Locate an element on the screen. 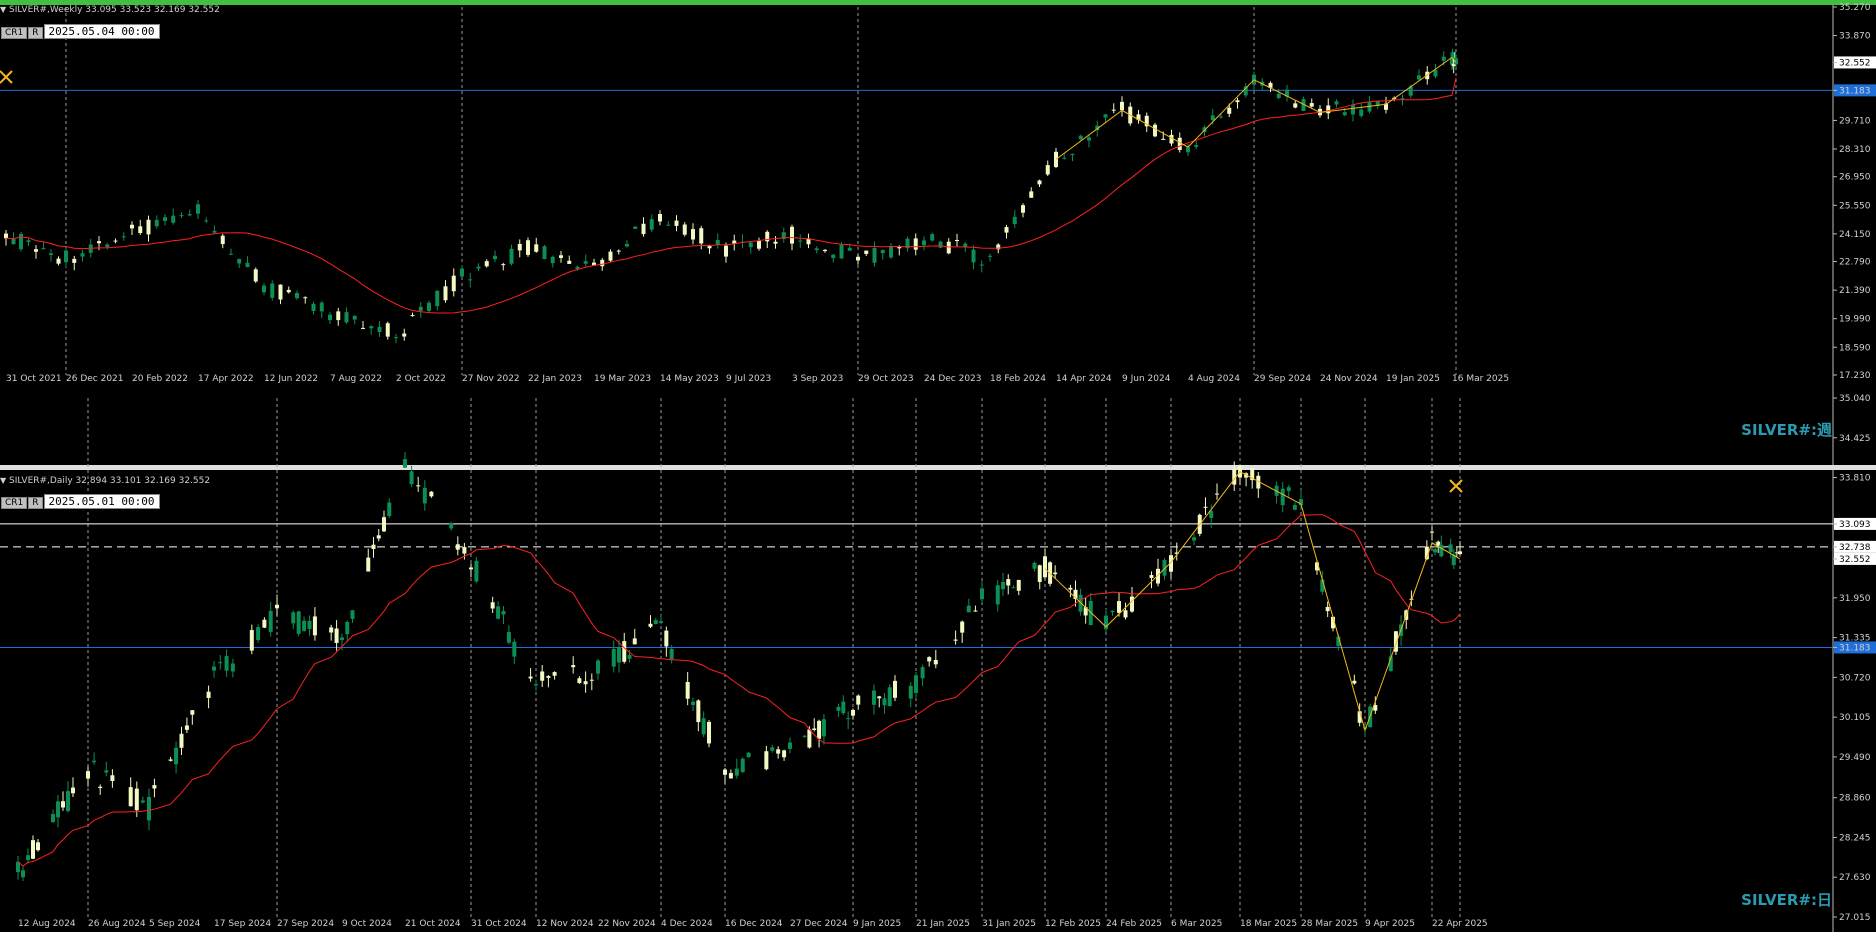 Image resolution: width=1876 pixels, height=932 pixels. weekly-cr1-button: CR1 is located at coordinates (14, 33).